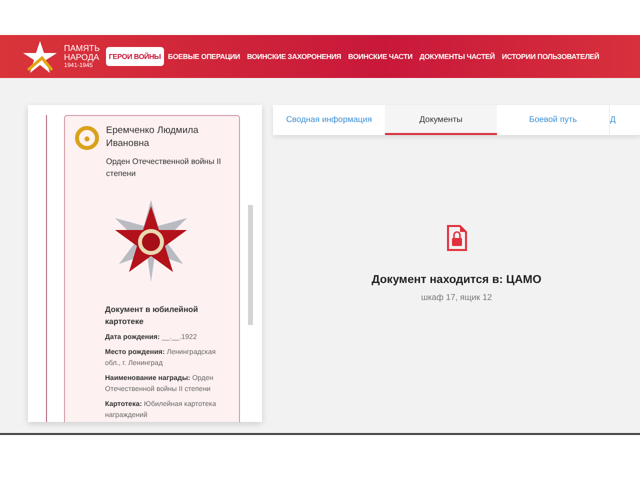 Image resolution: width=640 pixels, height=480 pixels. Describe the element at coordinates (87, 138) in the screenshot. I see `medal-icon` at that location.